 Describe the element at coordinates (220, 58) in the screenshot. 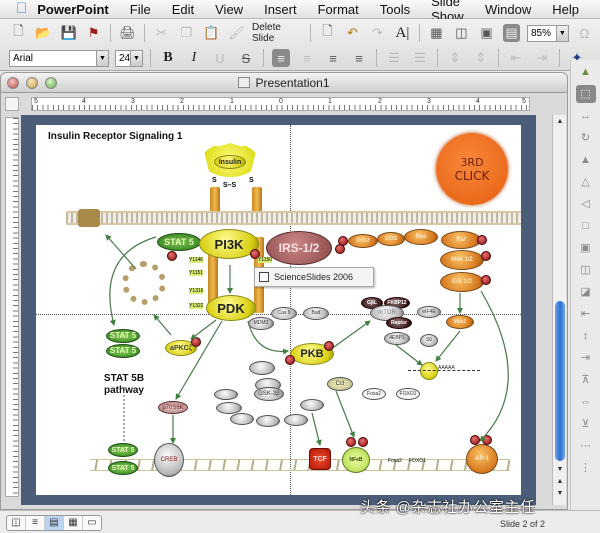

I see `underline-button: U` at that location.